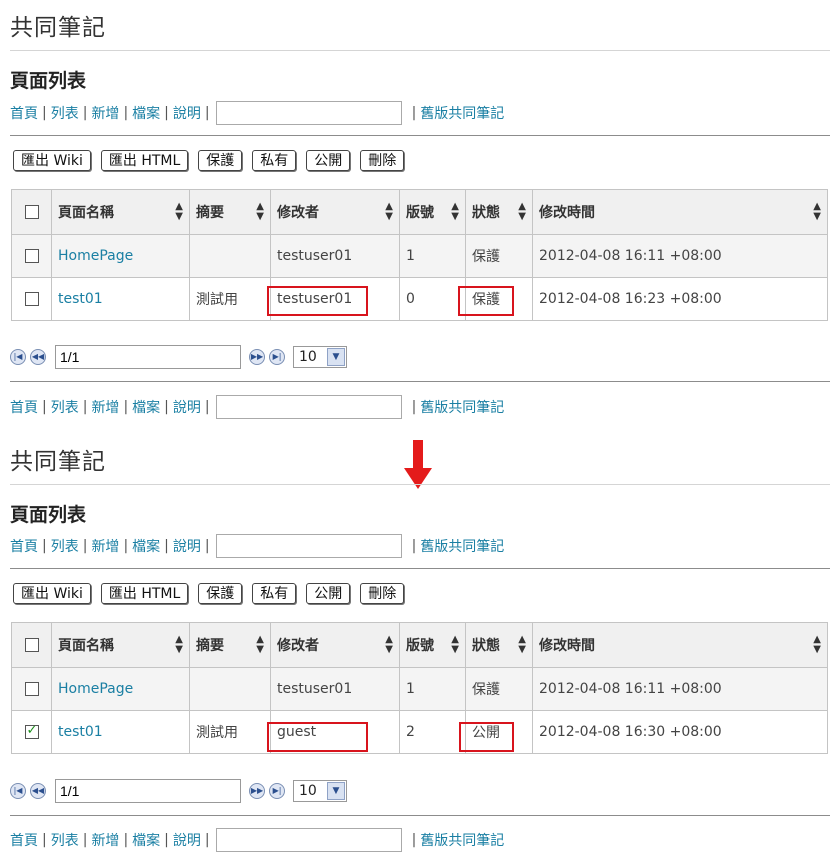  Describe the element at coordinates (58, 28) in the screenshot. I see `wiki-title: 共同筆記` at that location.